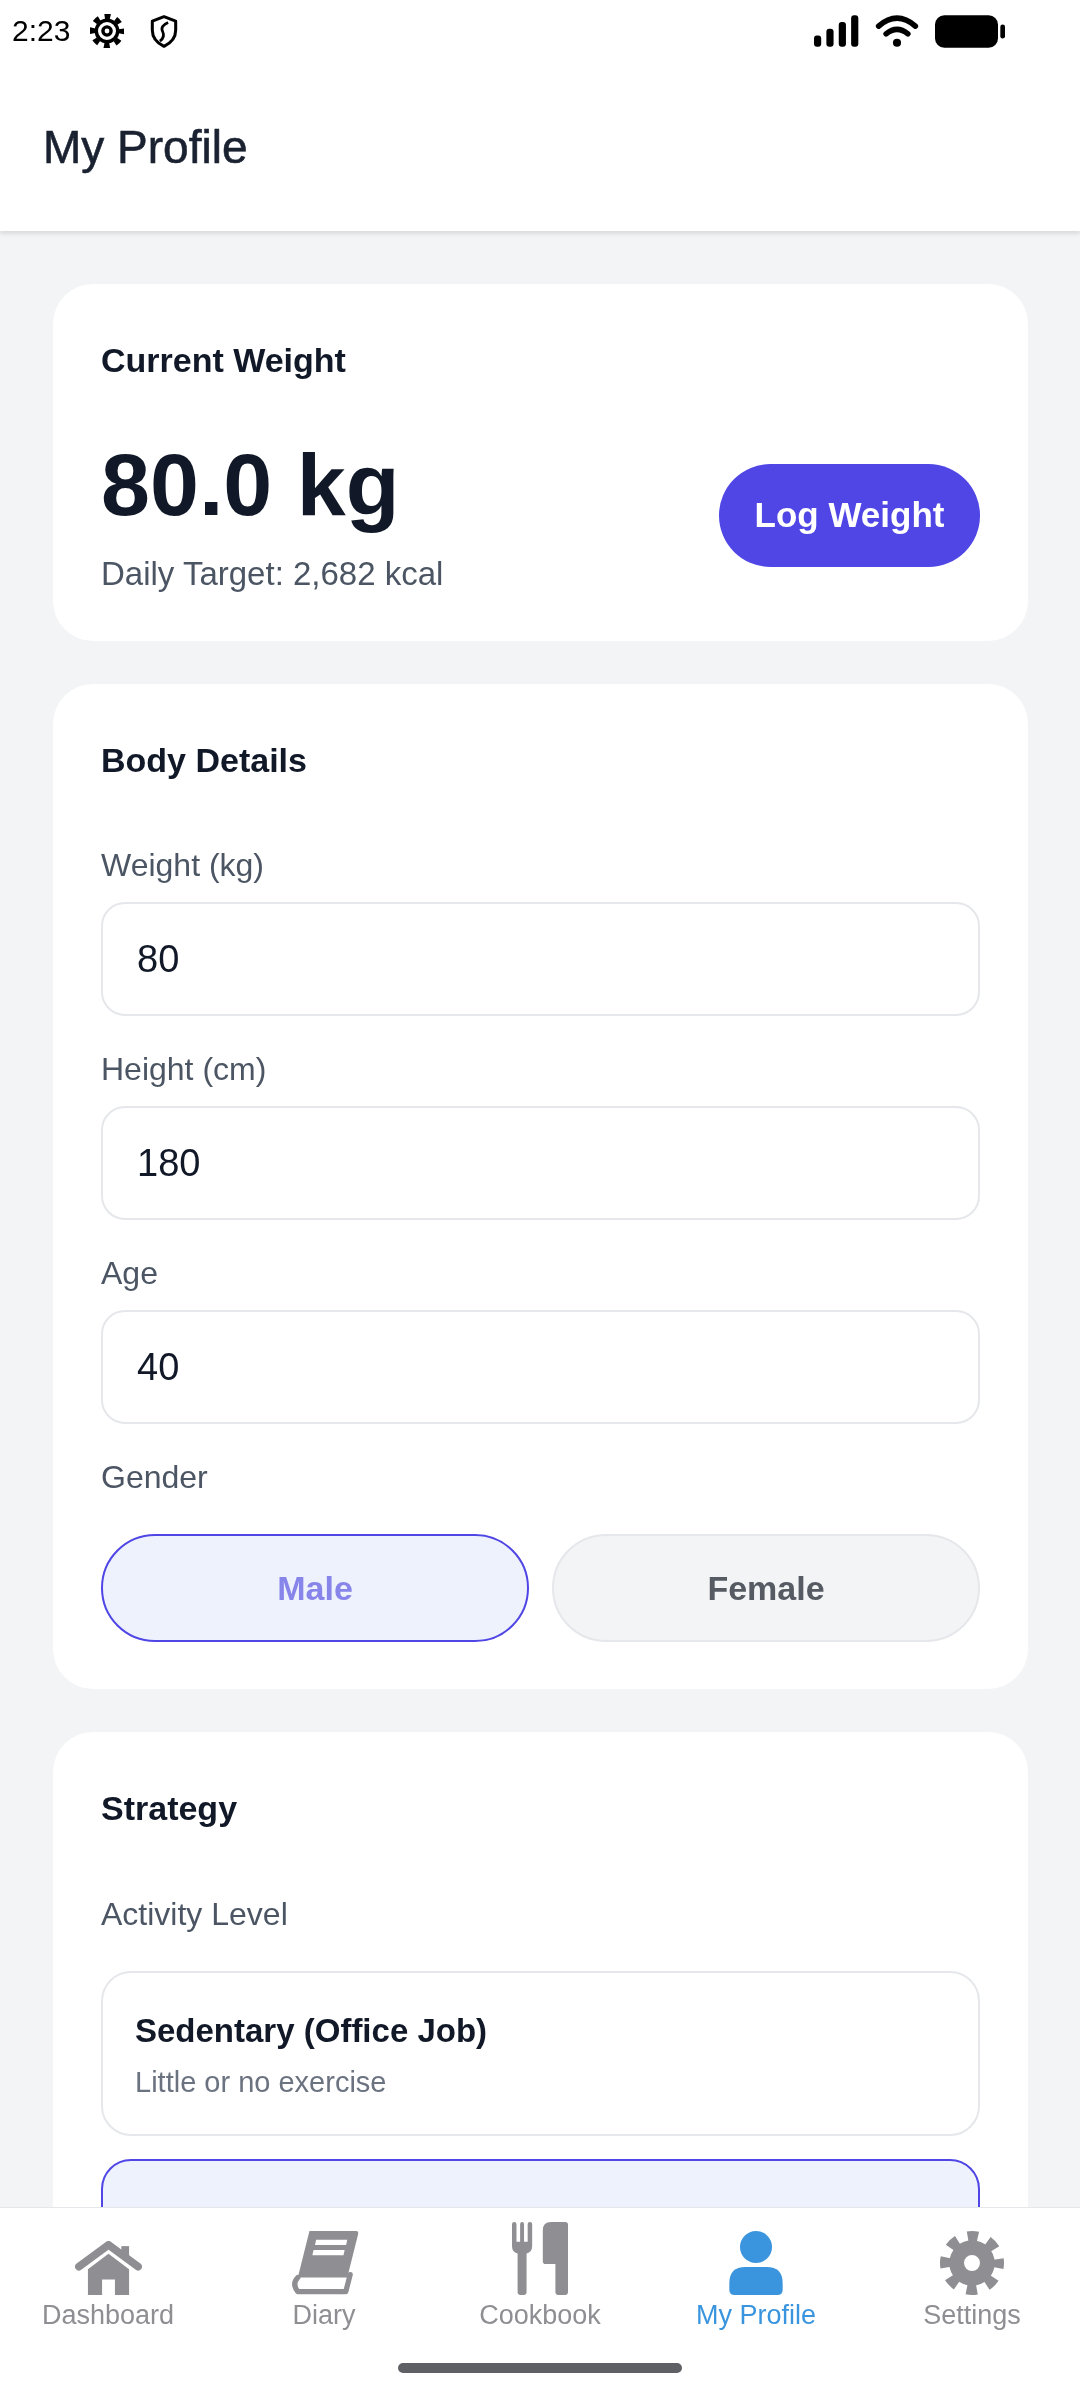 The image size is (1080, 2400). I want to click on book-icon, so click(324, 2263).